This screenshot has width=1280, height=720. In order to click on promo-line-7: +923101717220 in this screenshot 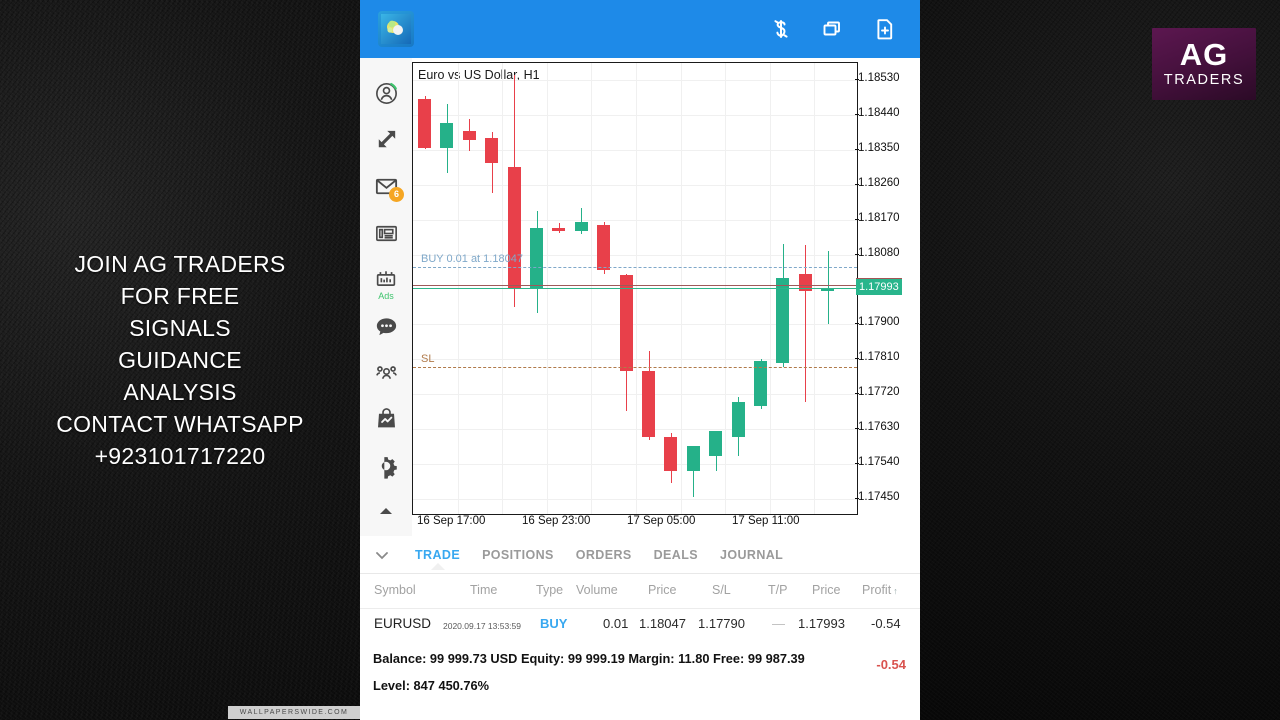, I will do `click(180, 456)`.